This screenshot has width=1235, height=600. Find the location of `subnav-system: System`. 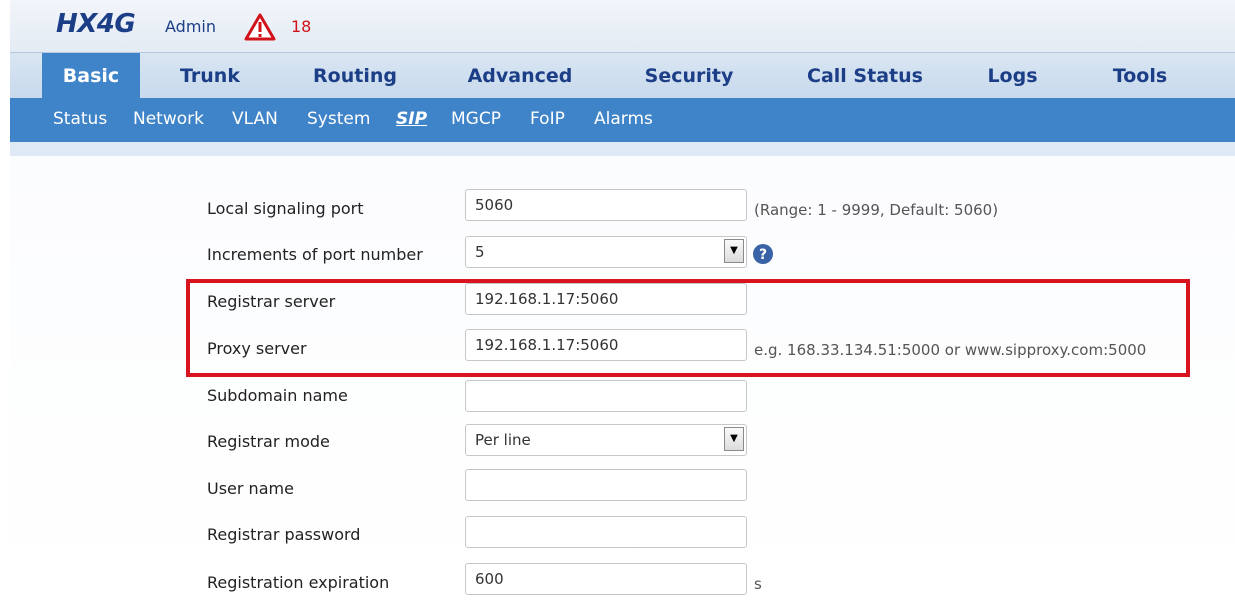

subnav-system: System is located at coordinates (338, 120).